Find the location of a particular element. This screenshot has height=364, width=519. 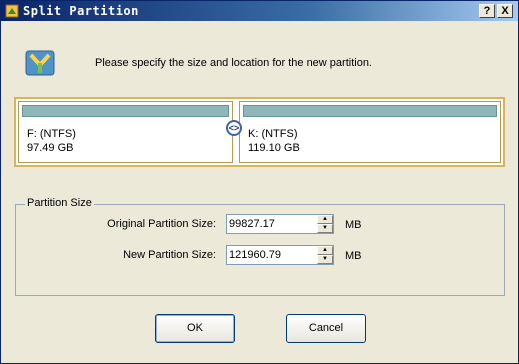

partition-icon is located at coordinates (40, 63).